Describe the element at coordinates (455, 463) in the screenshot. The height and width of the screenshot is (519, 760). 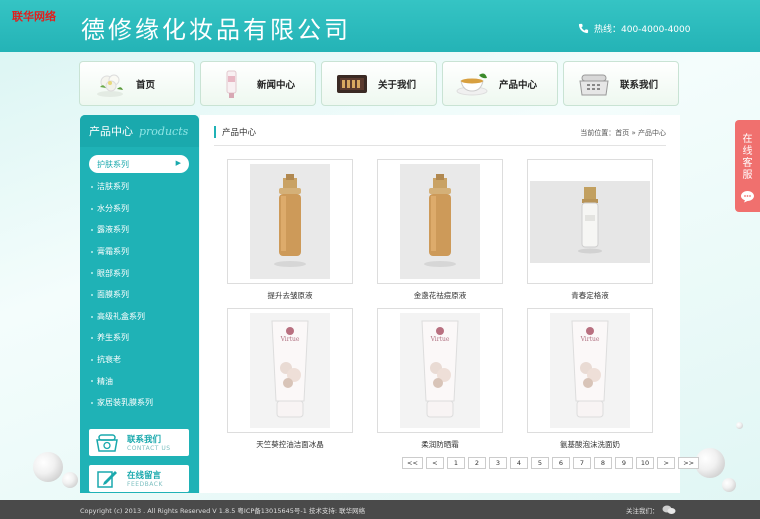
I see `page-number: 1` at that location.